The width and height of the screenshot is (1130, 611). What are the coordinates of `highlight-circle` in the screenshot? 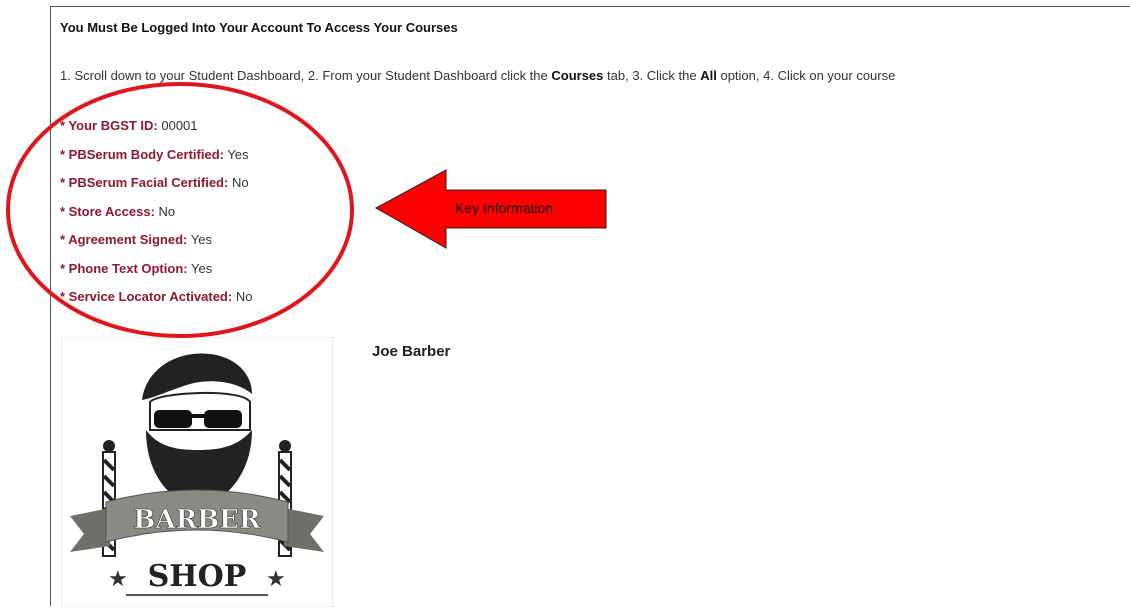 It's located at (180, 210).